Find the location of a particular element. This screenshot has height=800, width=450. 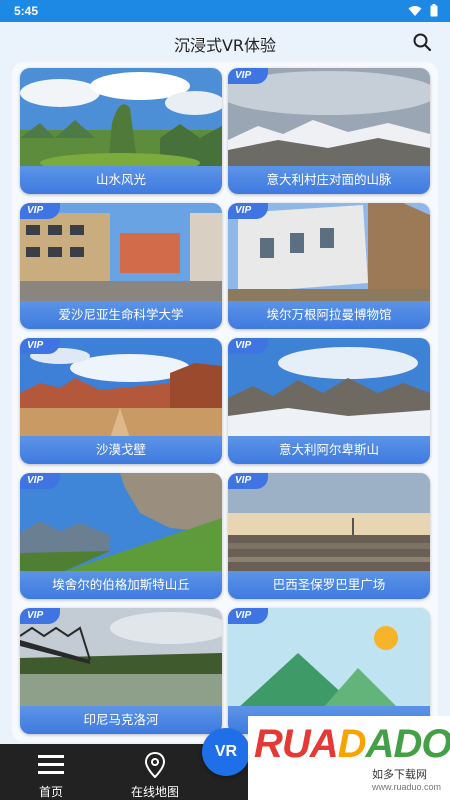

card-caption: 意大利阿尔卑斯山 is located at coordinates (329, 450).